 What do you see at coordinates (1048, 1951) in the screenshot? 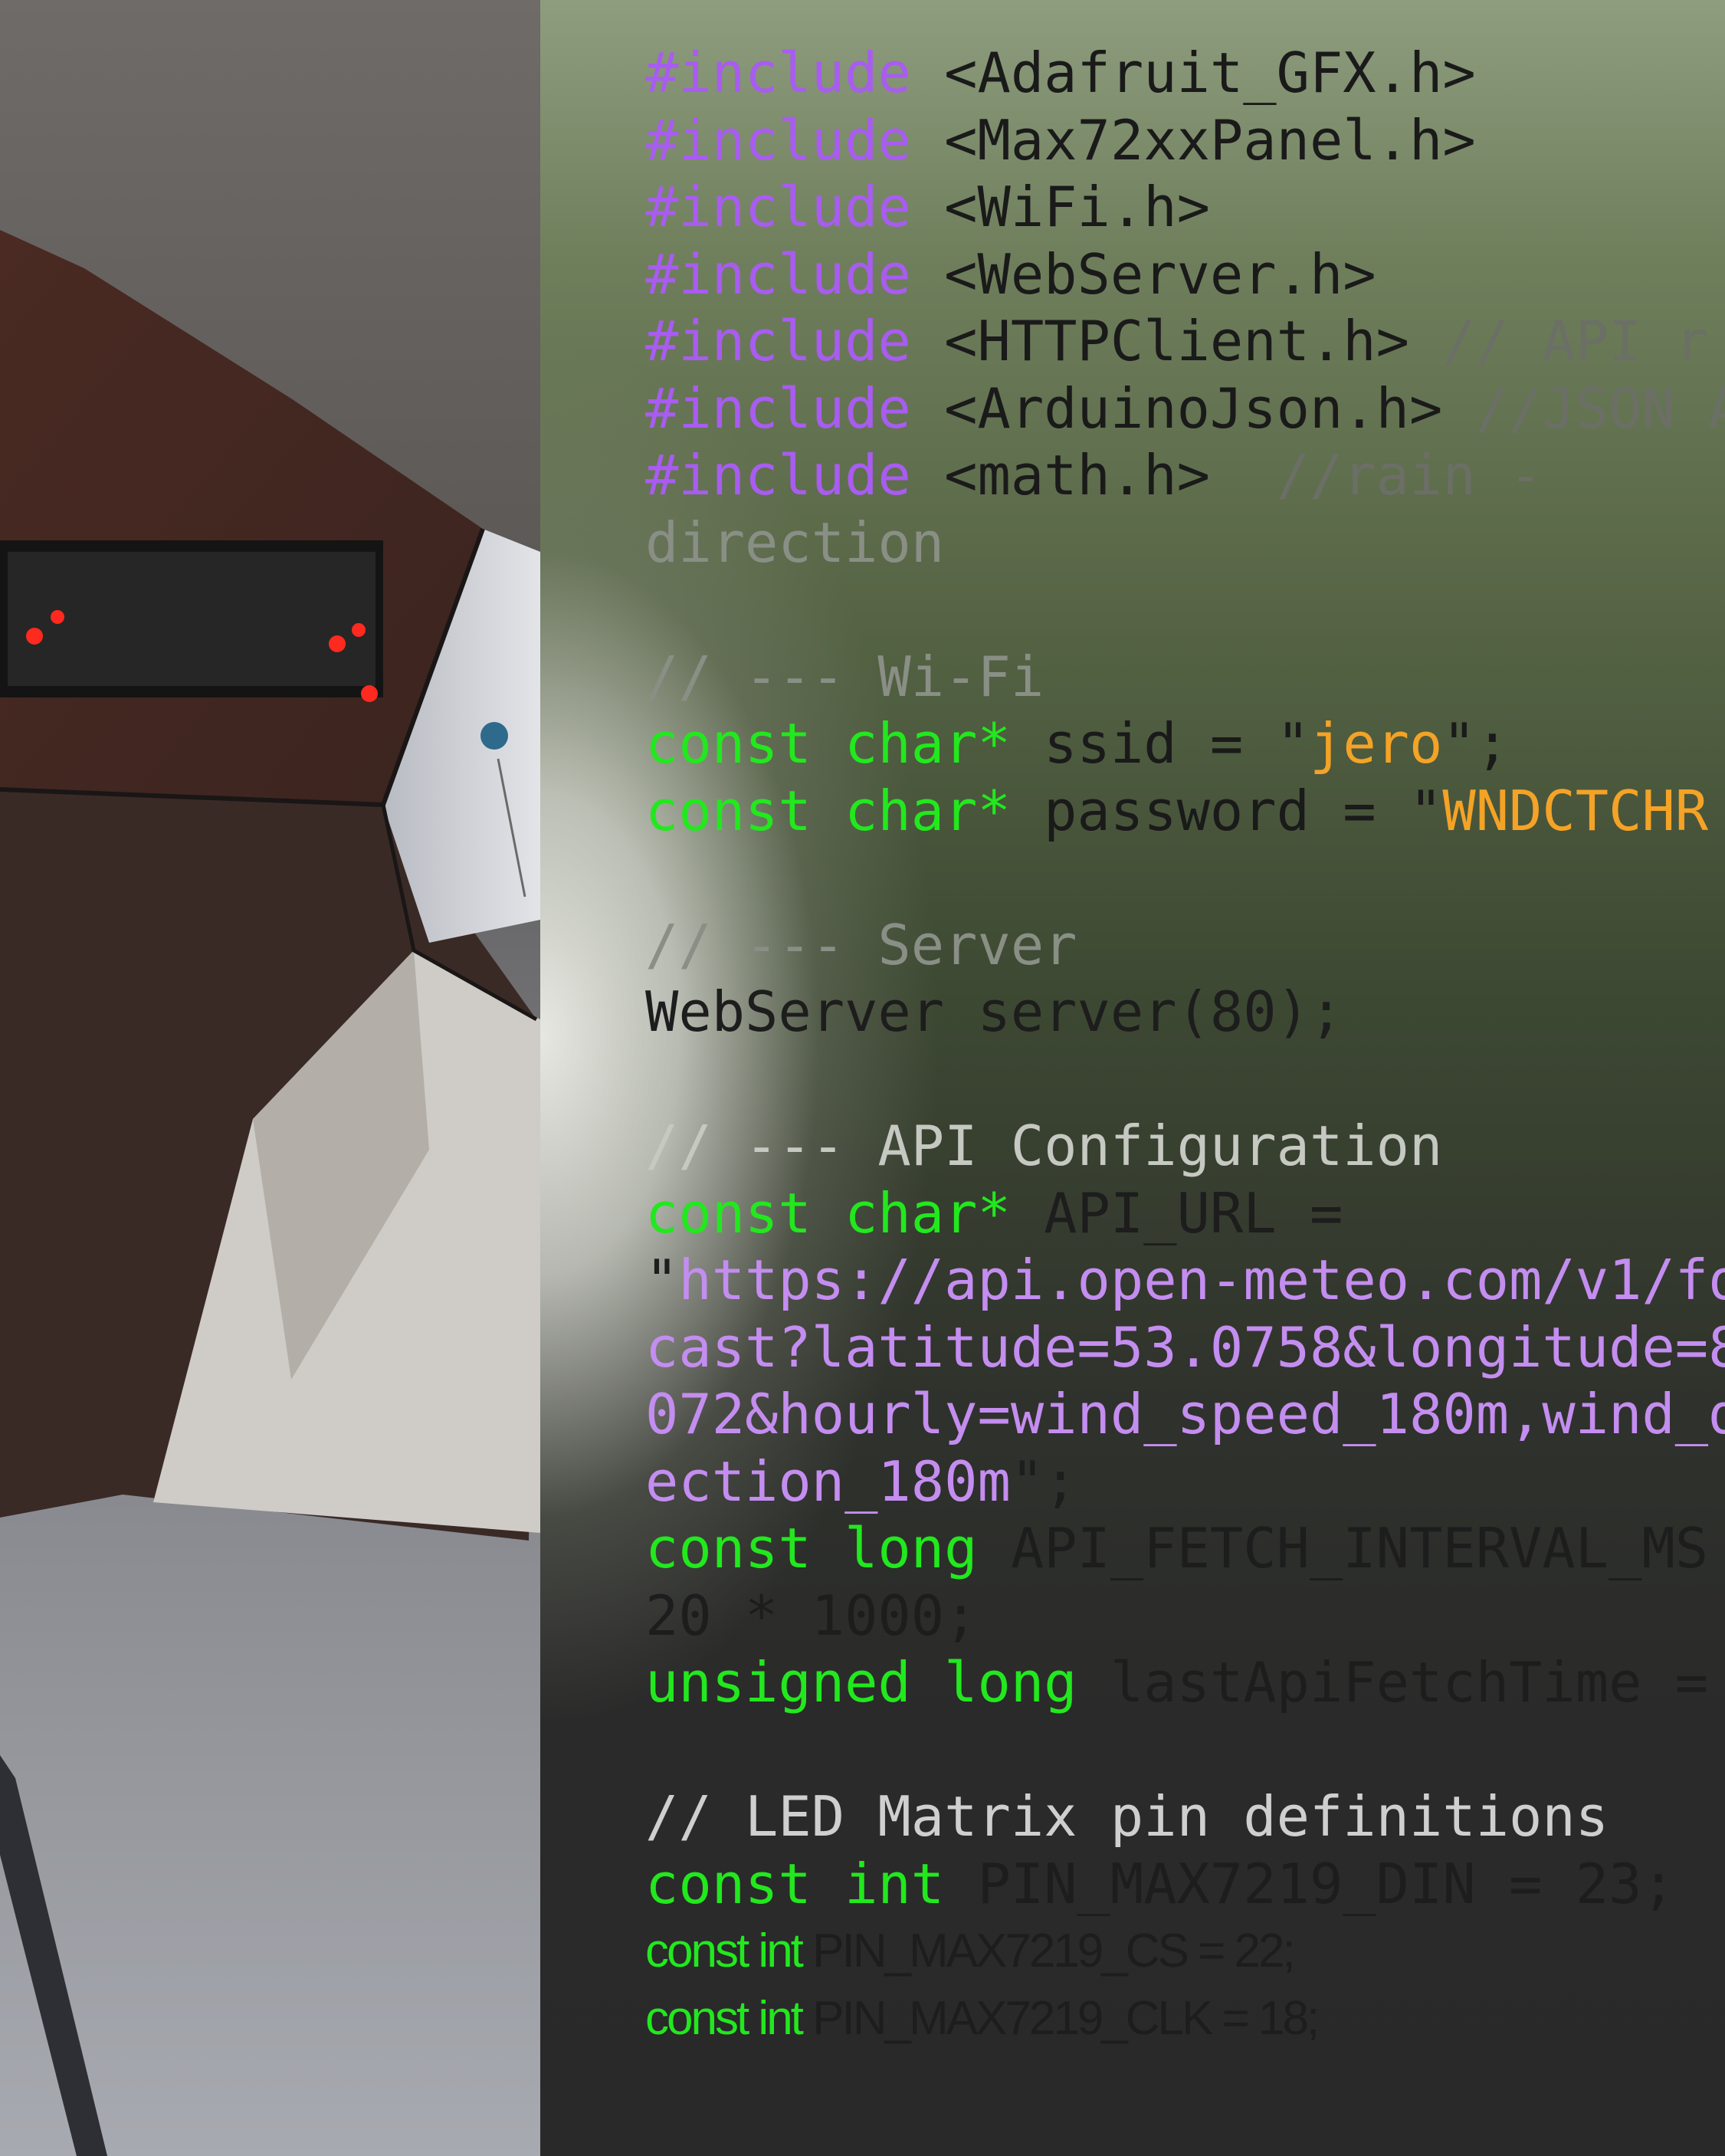
I see `code-text: PIN_MAX7219_CS = 22;` at bounding box center [1048, 1951].